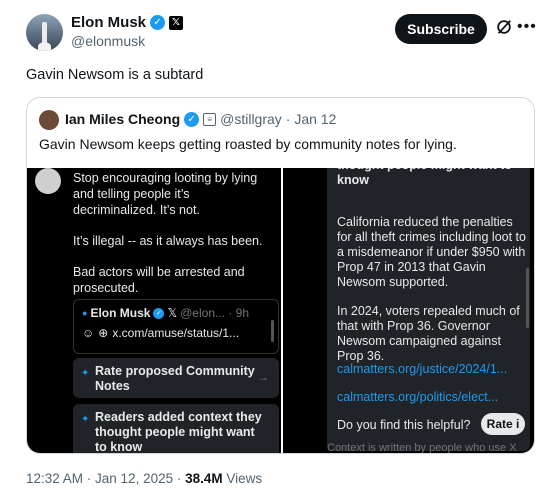 The width and height of the screenshot is (551, 499). I want to click on newsom-avatar, so click(48, 181).